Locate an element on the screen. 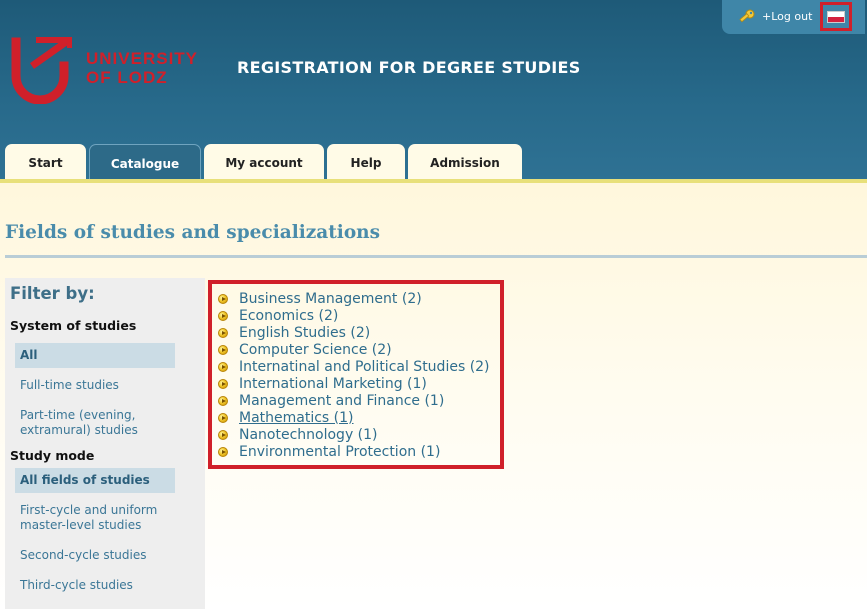 This screenshot has height=609, width=867. filter-third-cycle: Third-cycle studies is located at coordinates (95, 585).